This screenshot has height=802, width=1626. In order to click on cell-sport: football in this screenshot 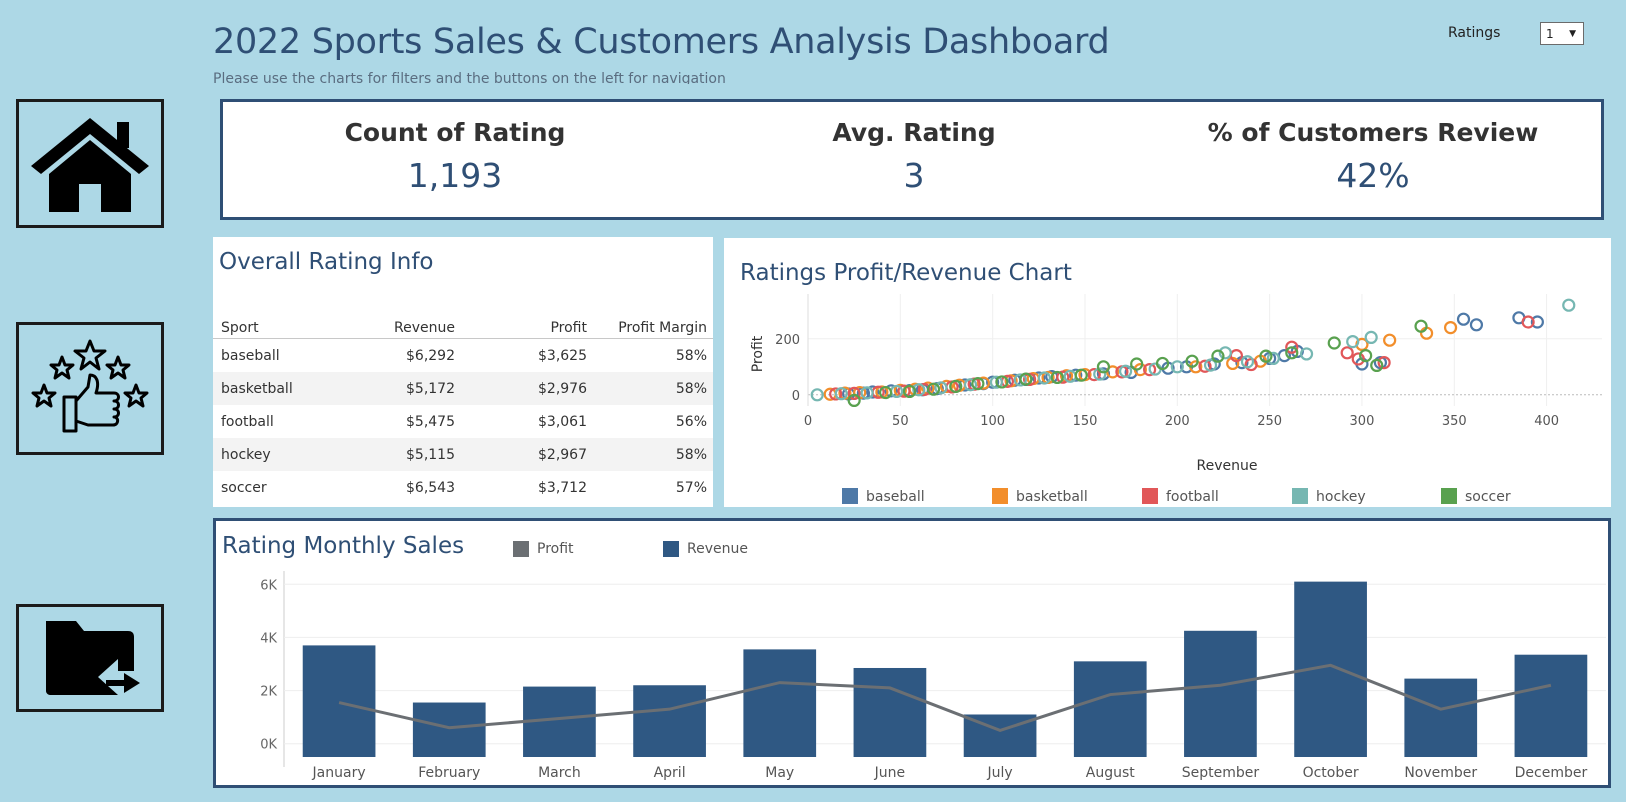, I will do `click(247, 421)`.